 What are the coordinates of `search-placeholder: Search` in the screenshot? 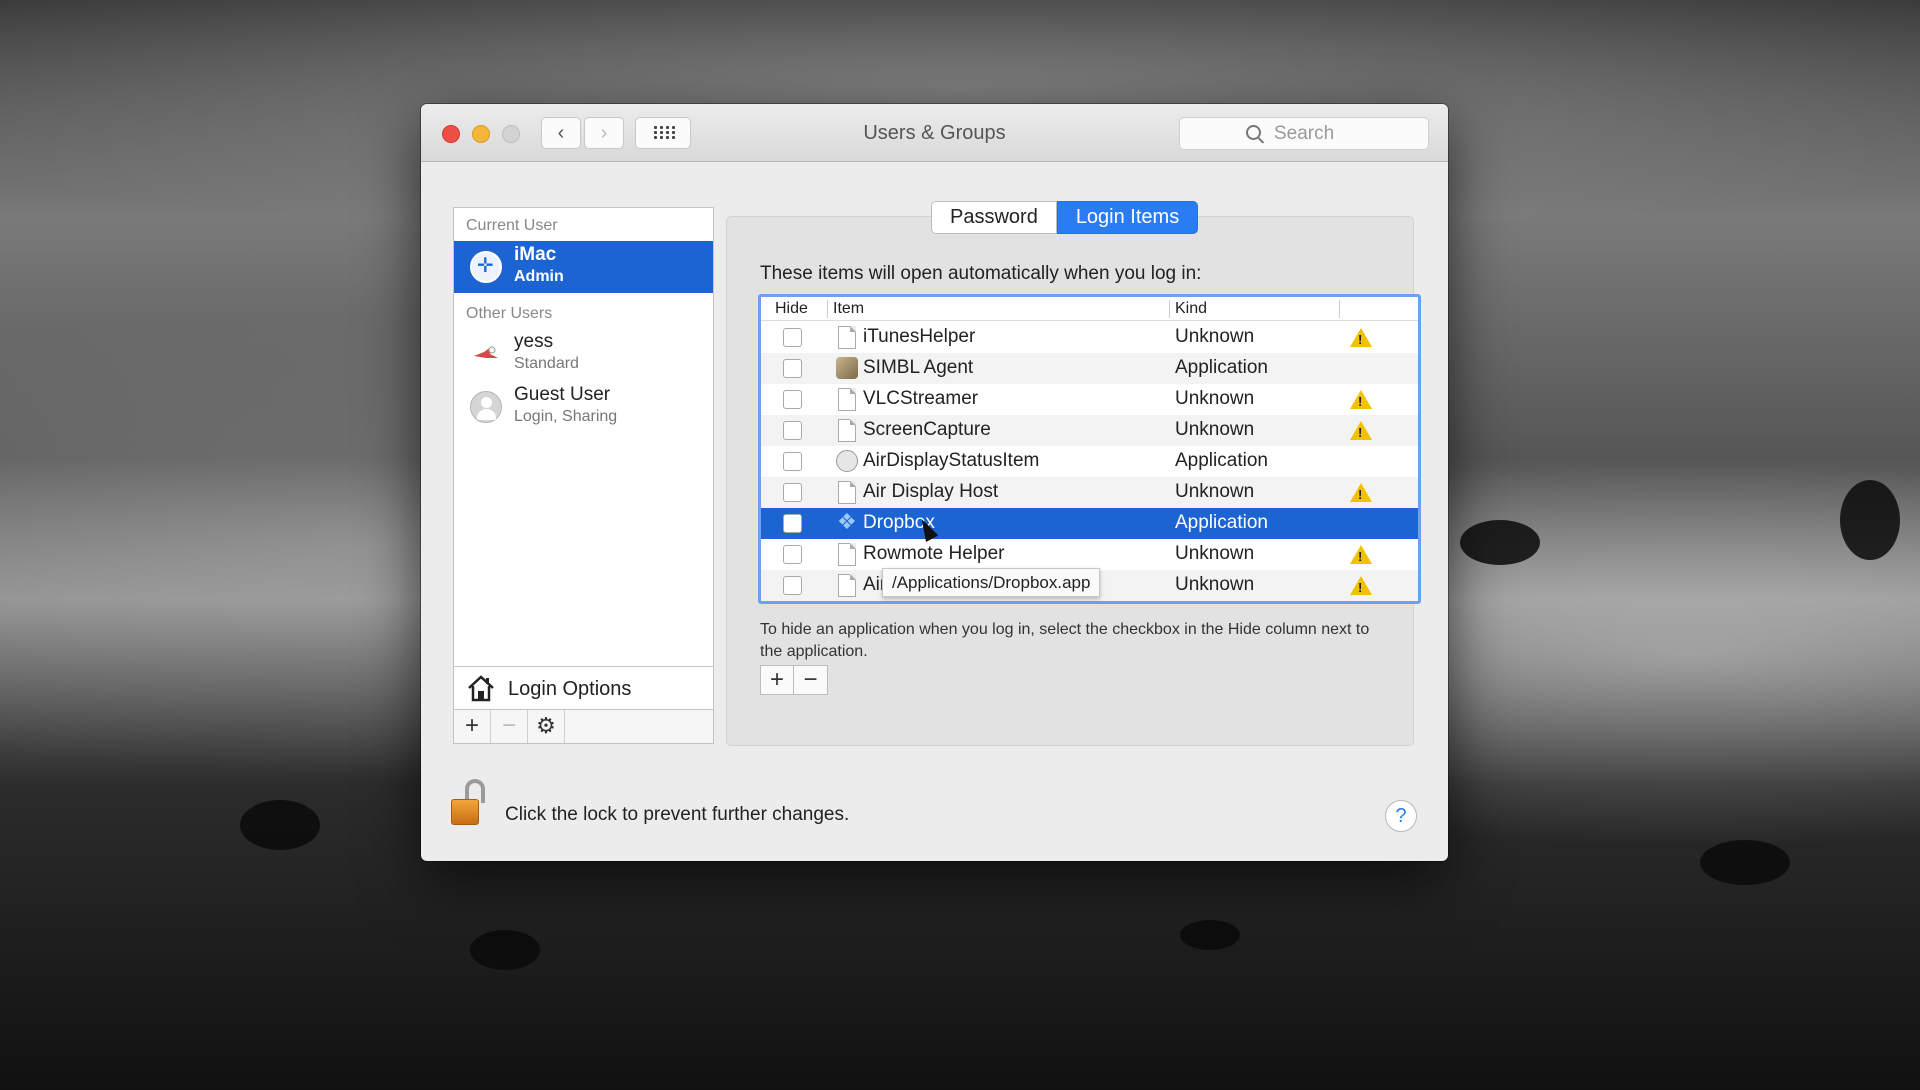 It's located at (1304, 133).